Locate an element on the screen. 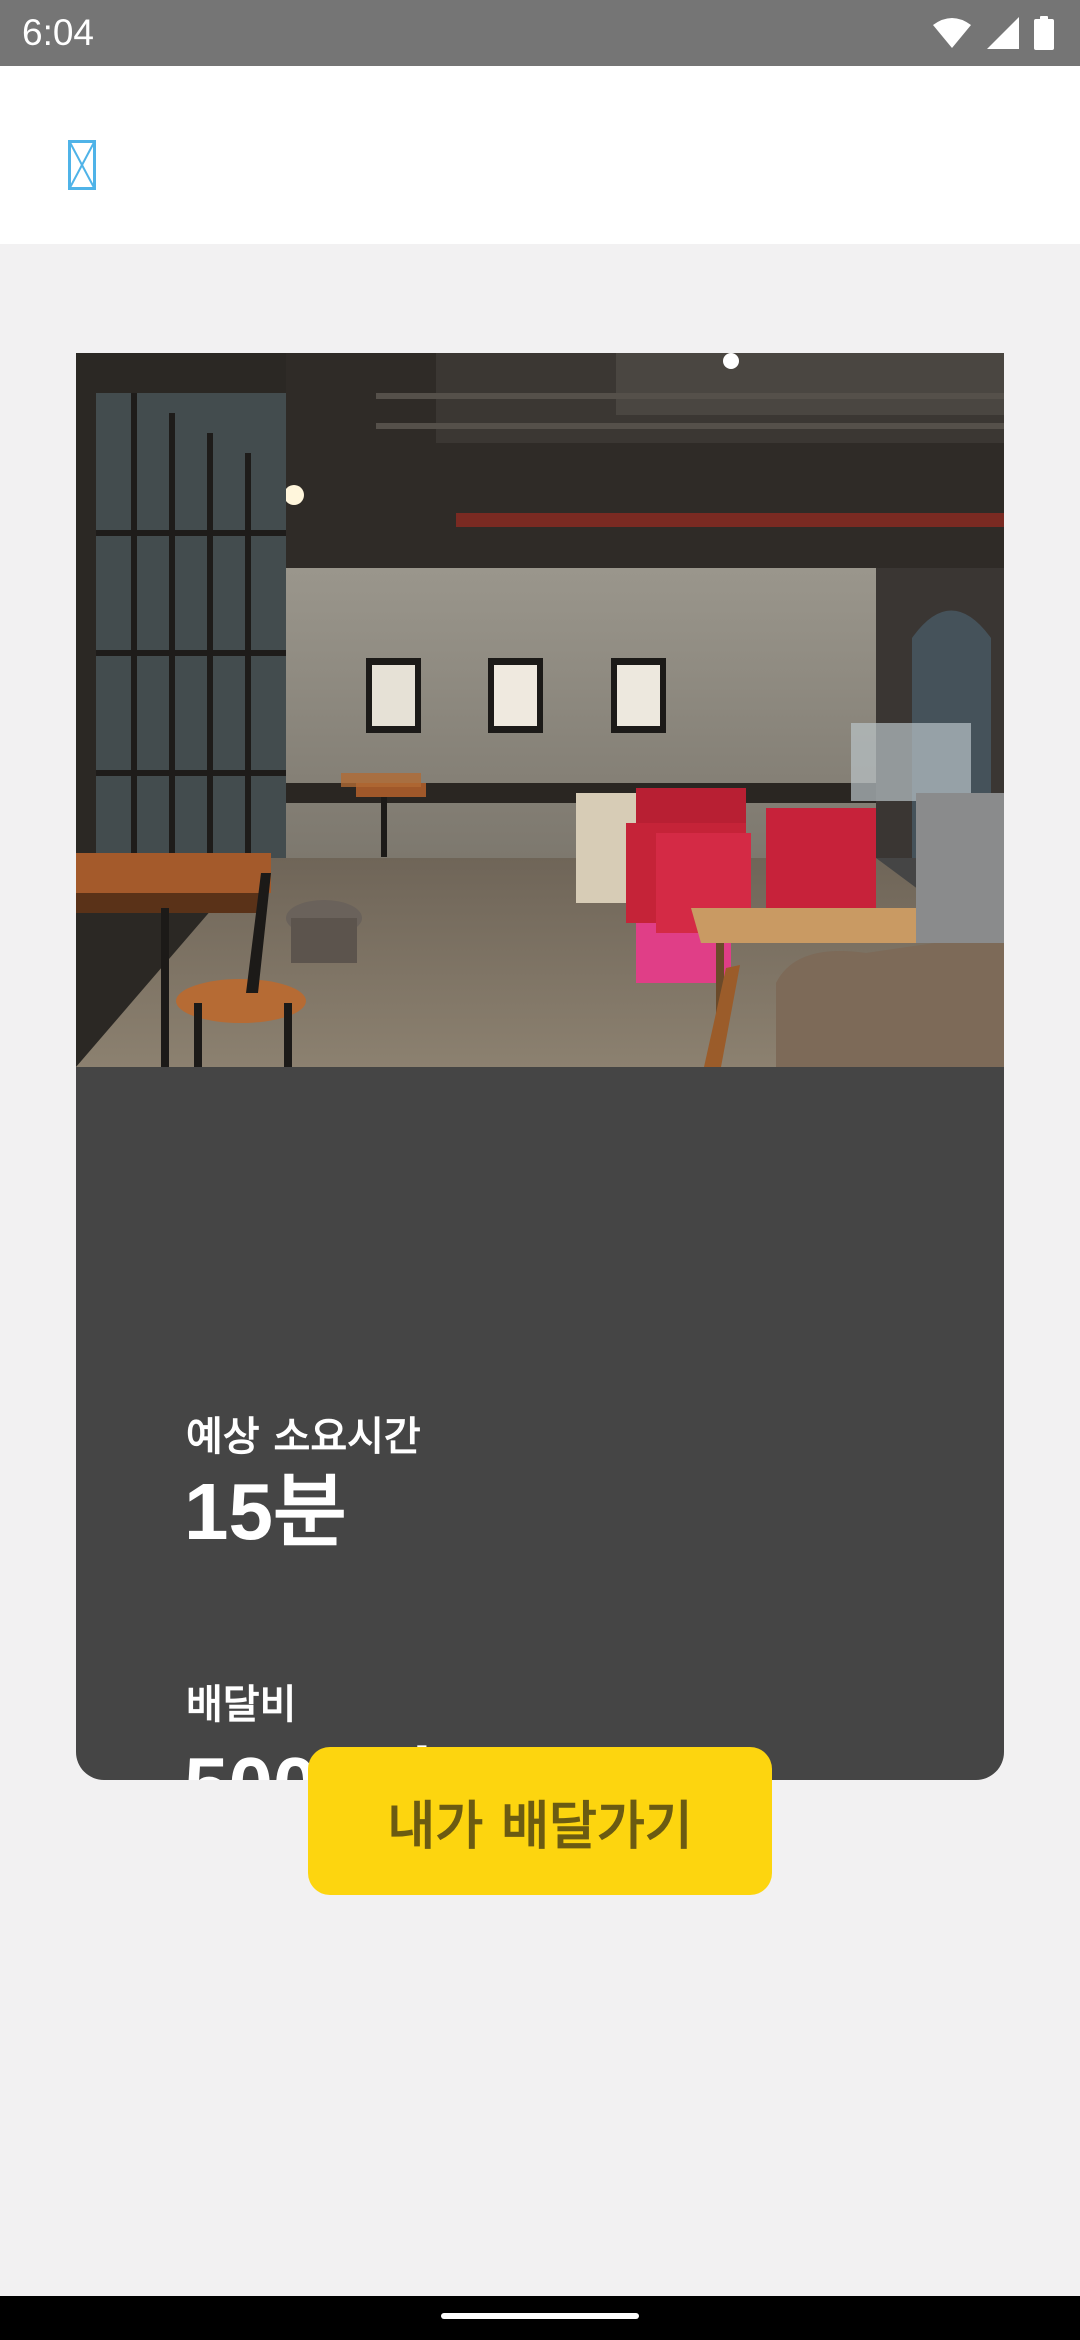  home-gesture-handle is located at coordinates (540, 2316).